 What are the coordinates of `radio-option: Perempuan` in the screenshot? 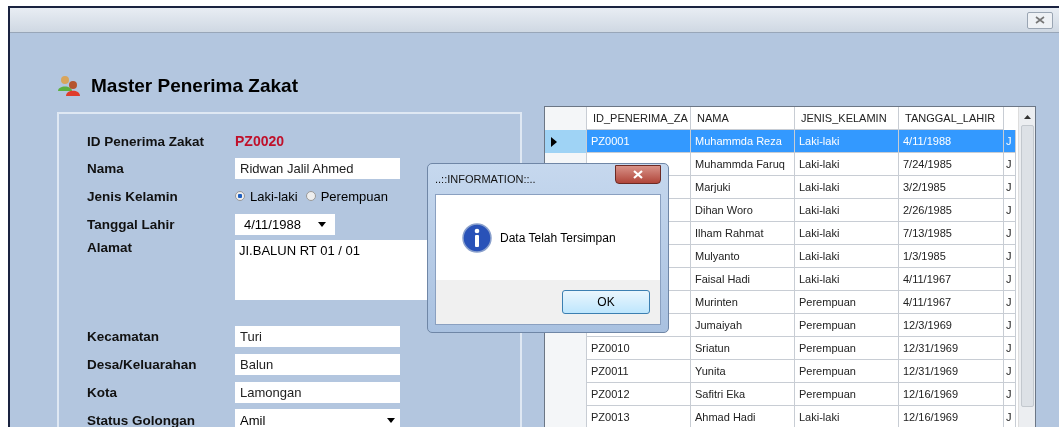 It's located at (346, 196).